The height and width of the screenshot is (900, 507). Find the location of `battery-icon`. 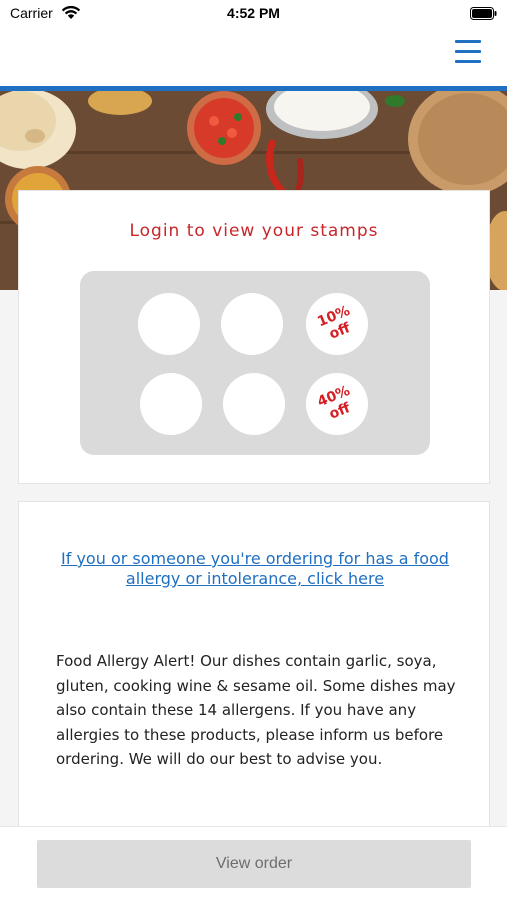

battery-icon is located at coordinates (483, 13).